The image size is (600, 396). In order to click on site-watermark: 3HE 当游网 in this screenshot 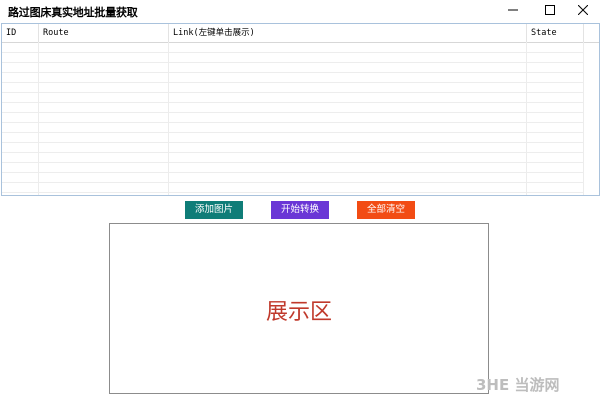, I will do `click(518, 385)`.